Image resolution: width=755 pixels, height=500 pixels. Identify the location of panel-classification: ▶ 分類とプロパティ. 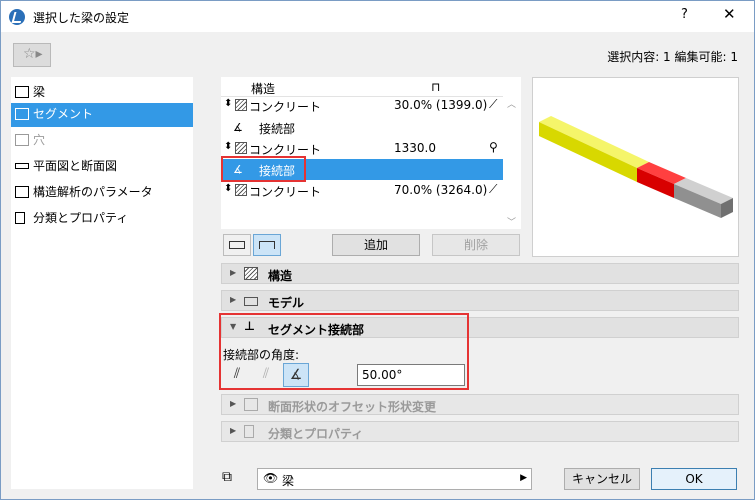
(480, 431).